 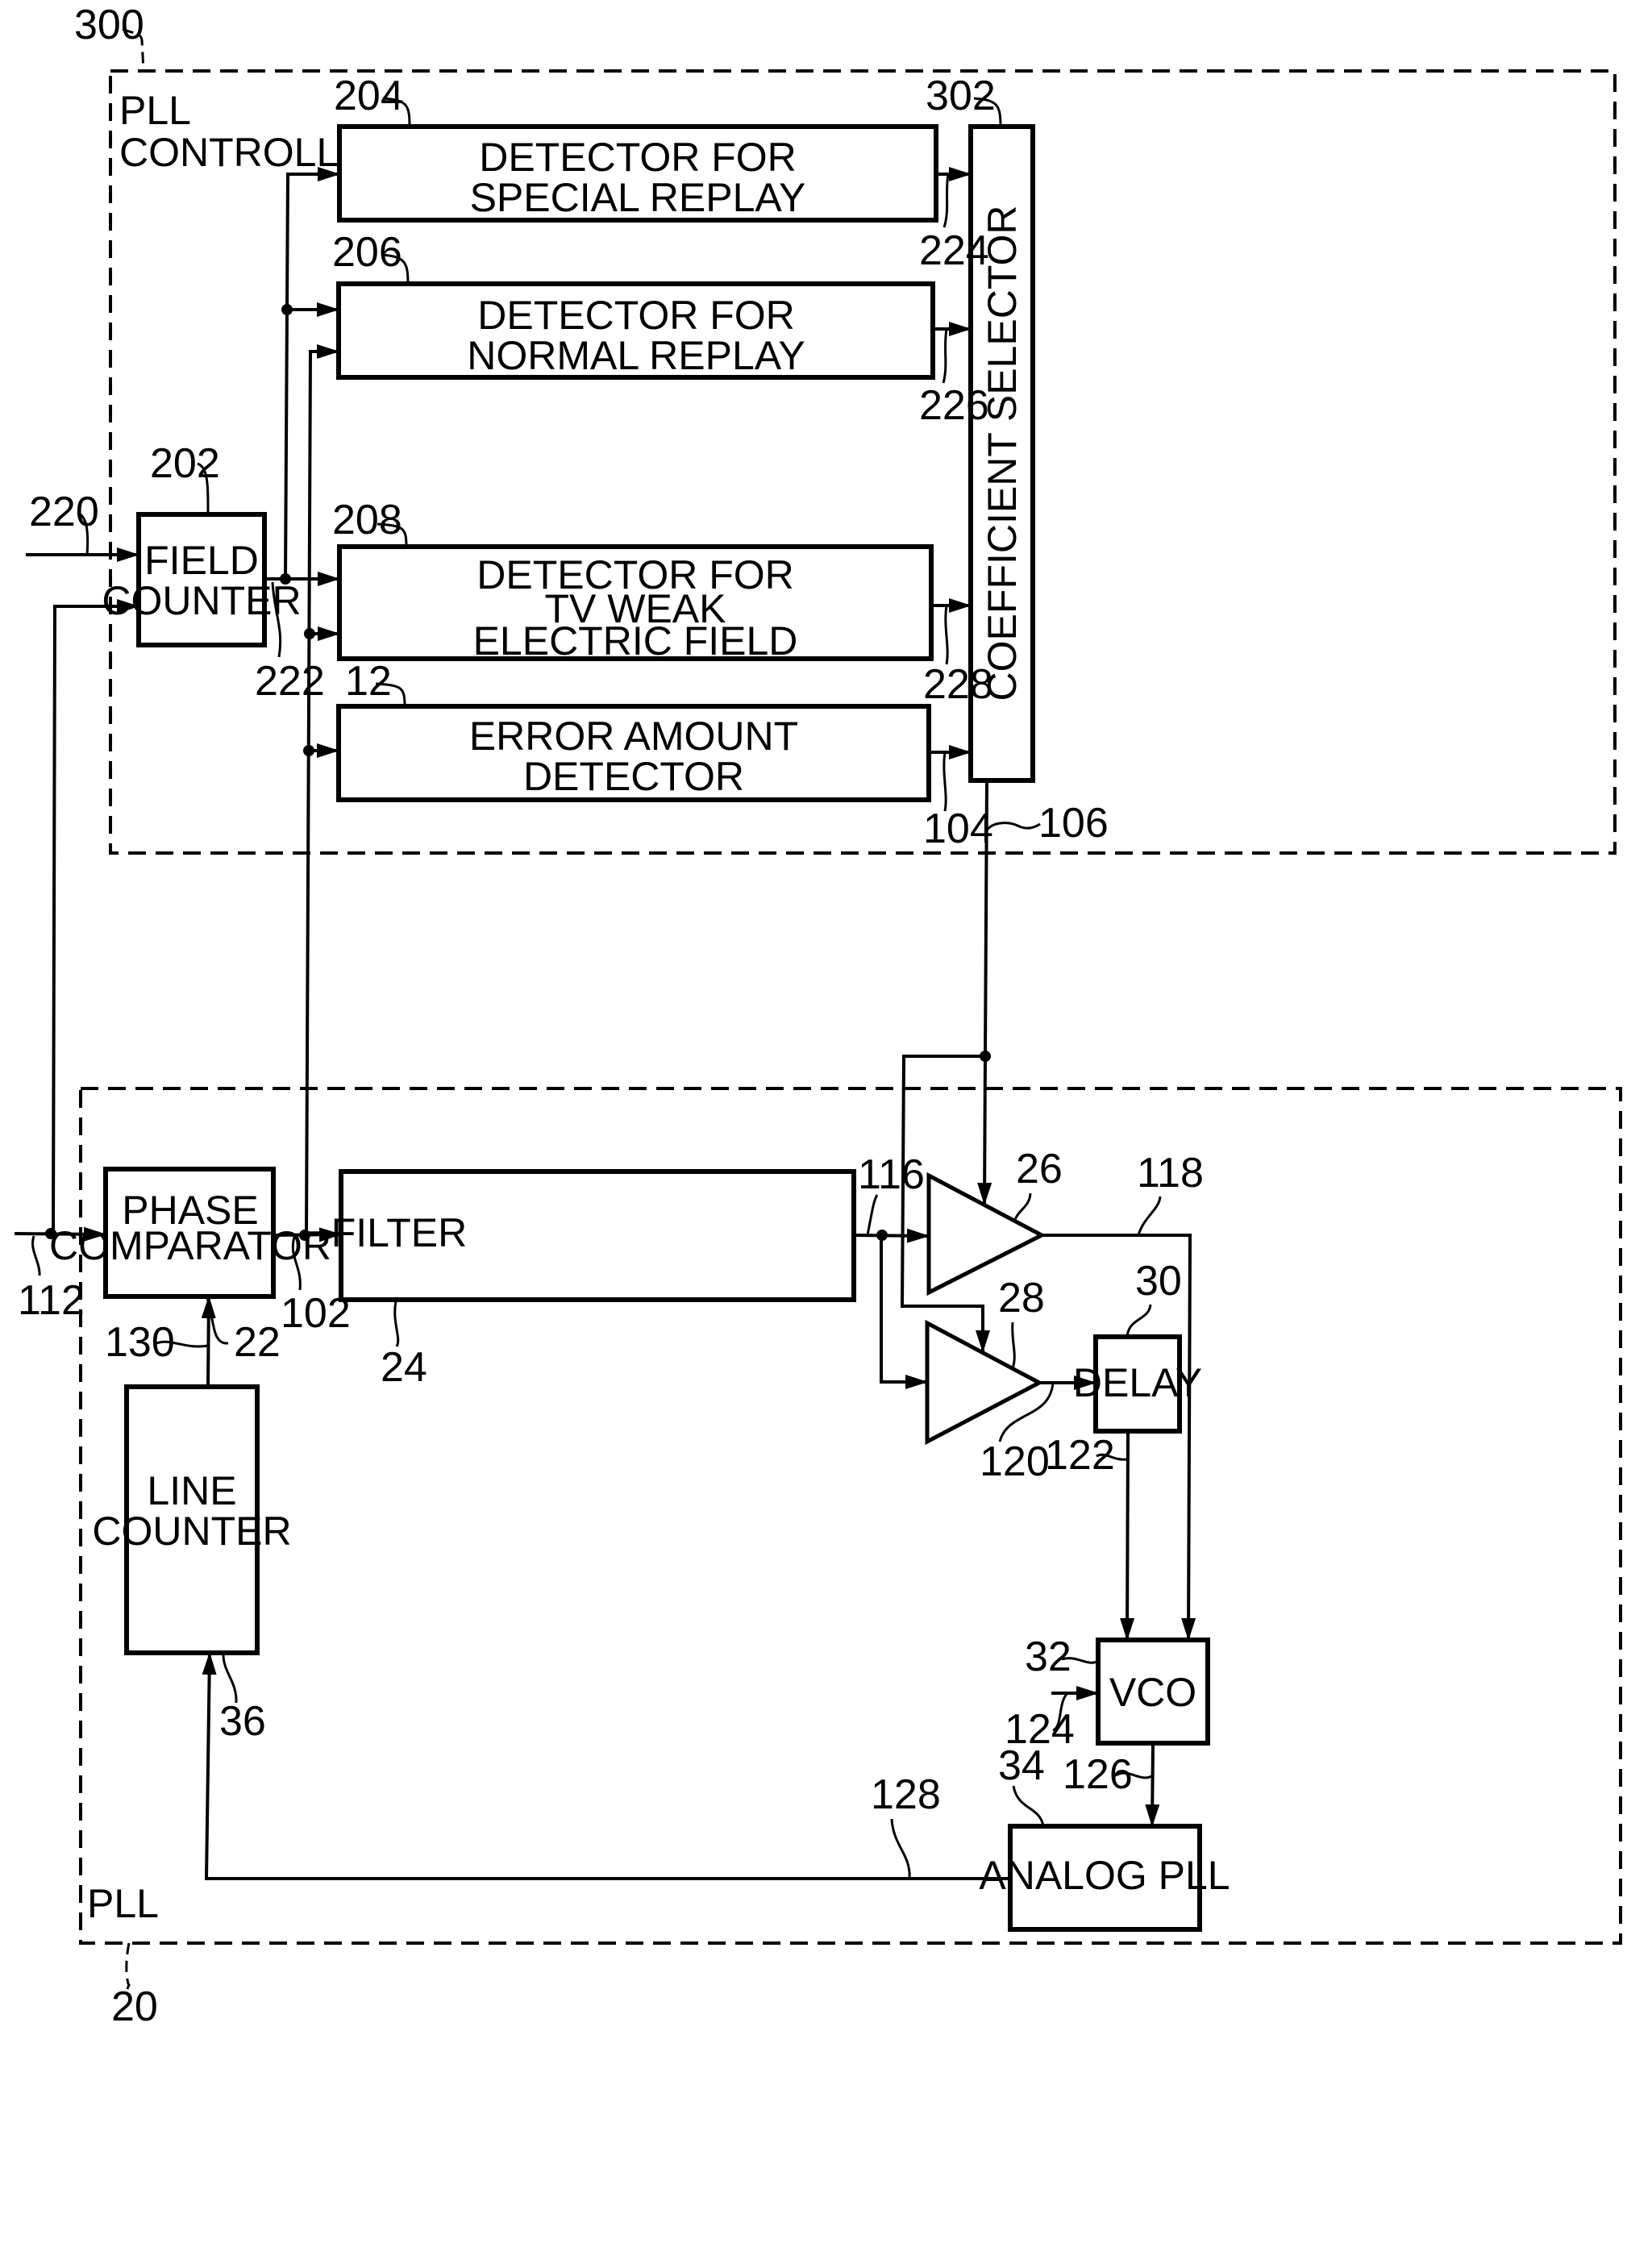 I want to click on signal-106-line, so click(x=986, y=918).